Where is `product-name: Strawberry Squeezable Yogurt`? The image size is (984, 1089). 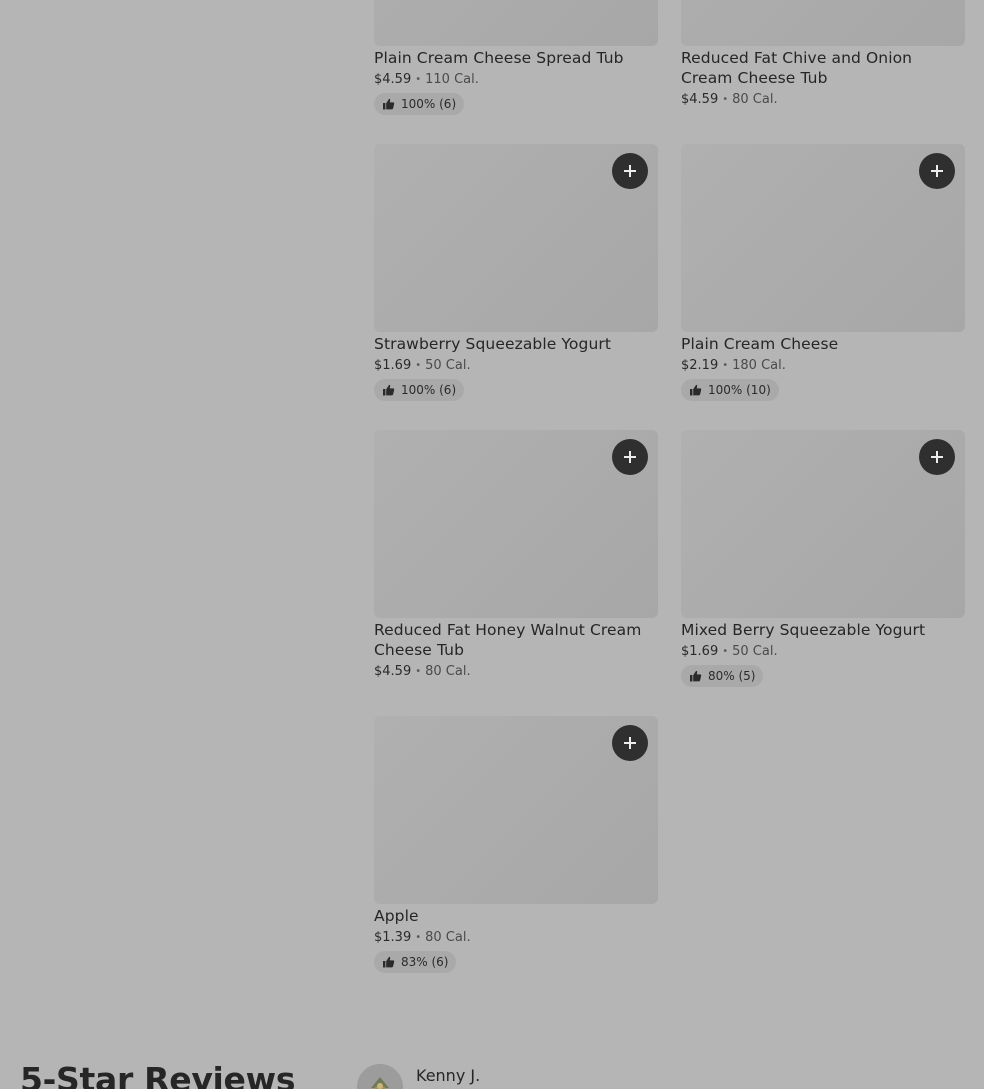 product-name: Strawberry Squeezable Yogurt is located at coordinates (493, 344).